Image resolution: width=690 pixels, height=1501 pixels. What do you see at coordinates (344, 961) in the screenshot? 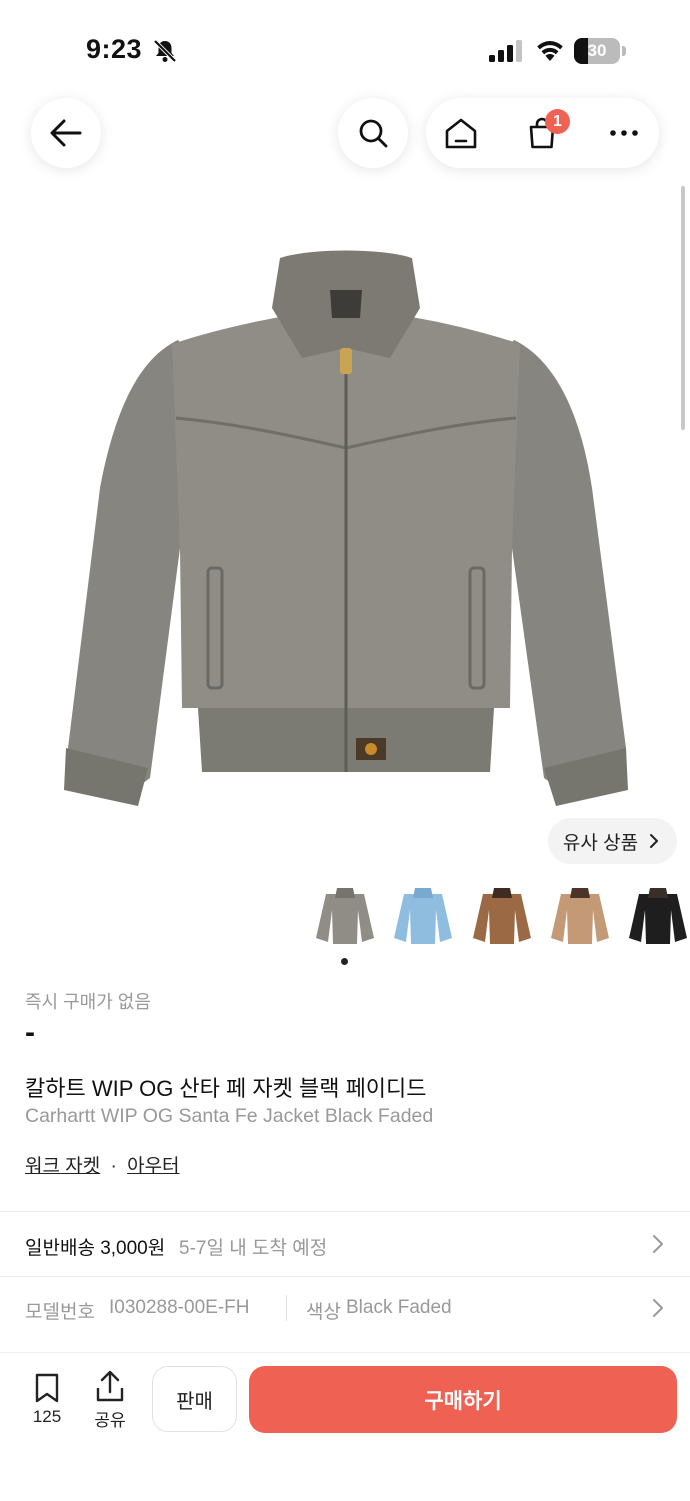
I see `thumbnail-selected-dot` at bounding box center [344, 961].